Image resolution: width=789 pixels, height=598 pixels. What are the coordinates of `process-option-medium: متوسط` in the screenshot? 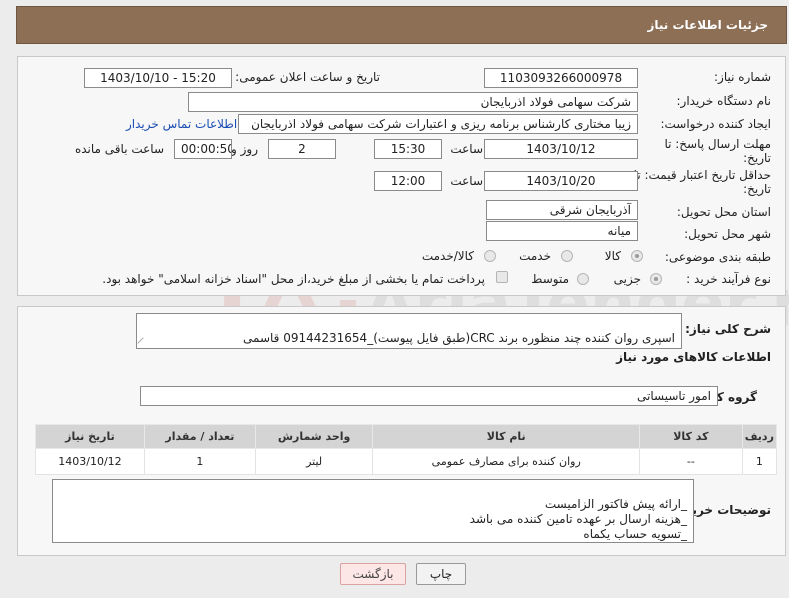 It's located at (550, 279).